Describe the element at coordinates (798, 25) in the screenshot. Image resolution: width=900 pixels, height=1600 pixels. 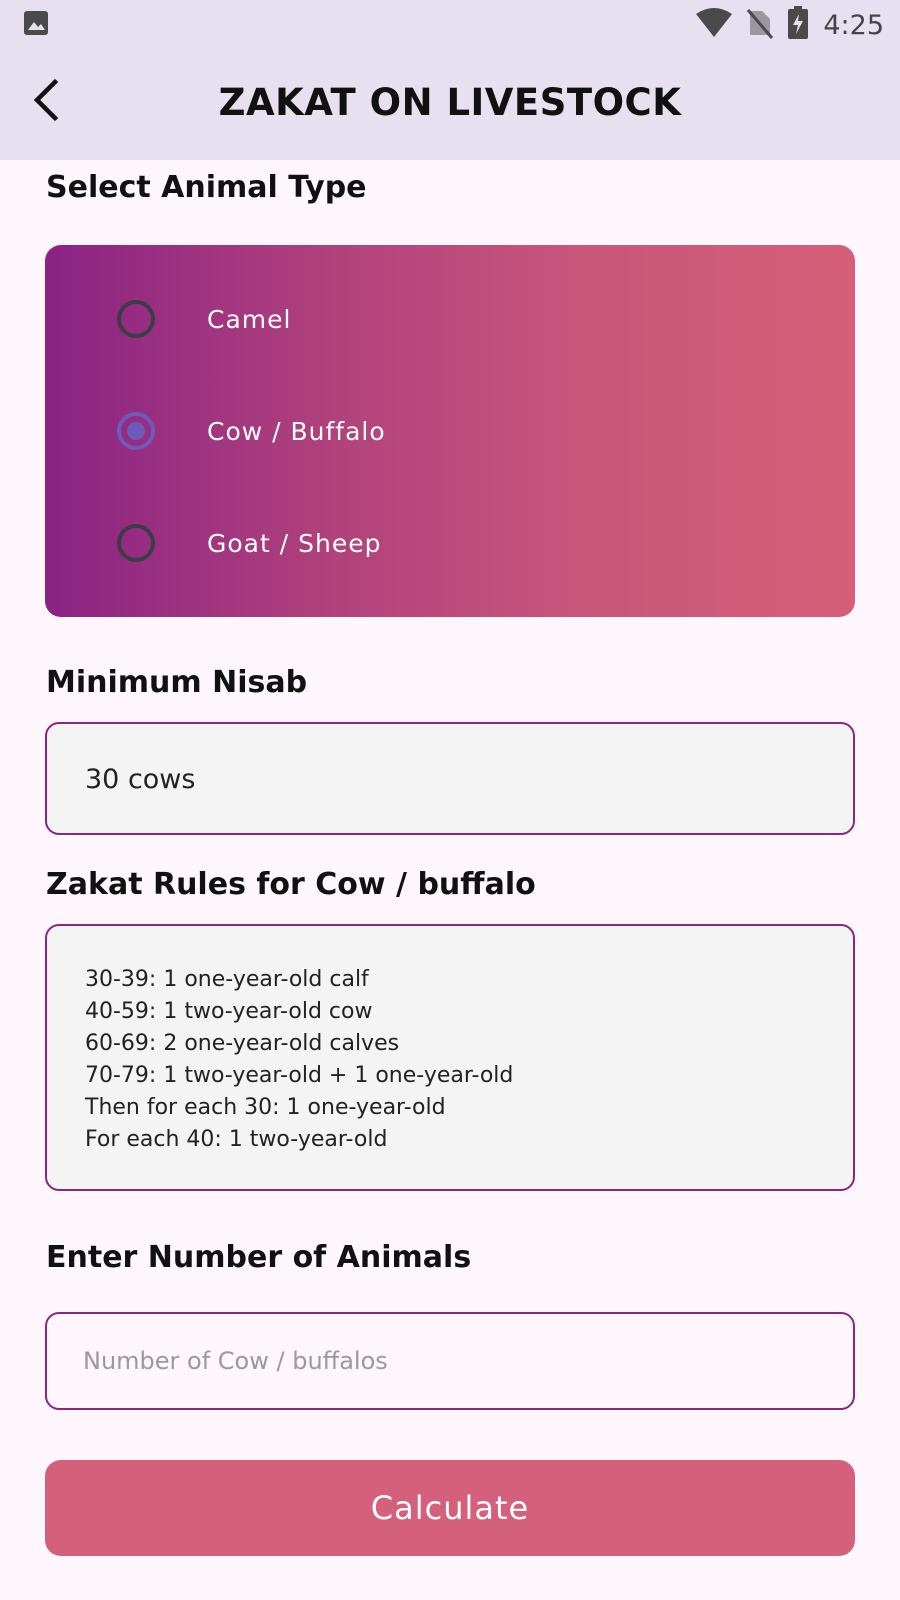
I see `battery-charging-icon` at that location.